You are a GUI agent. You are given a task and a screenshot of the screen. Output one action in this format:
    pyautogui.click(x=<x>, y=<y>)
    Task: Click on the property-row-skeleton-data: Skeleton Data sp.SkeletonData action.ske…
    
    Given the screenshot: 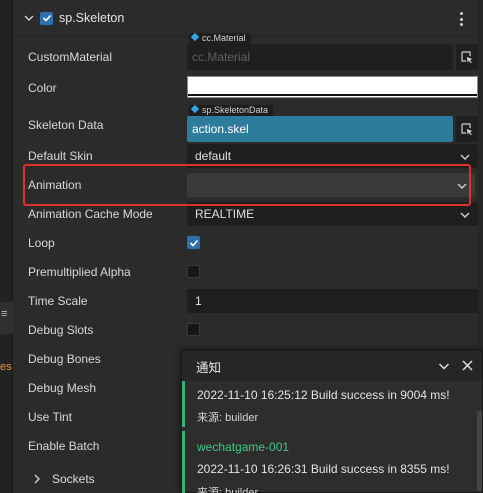 What is the action you would take?
    pyautogui.click(x=246, y=123)
    